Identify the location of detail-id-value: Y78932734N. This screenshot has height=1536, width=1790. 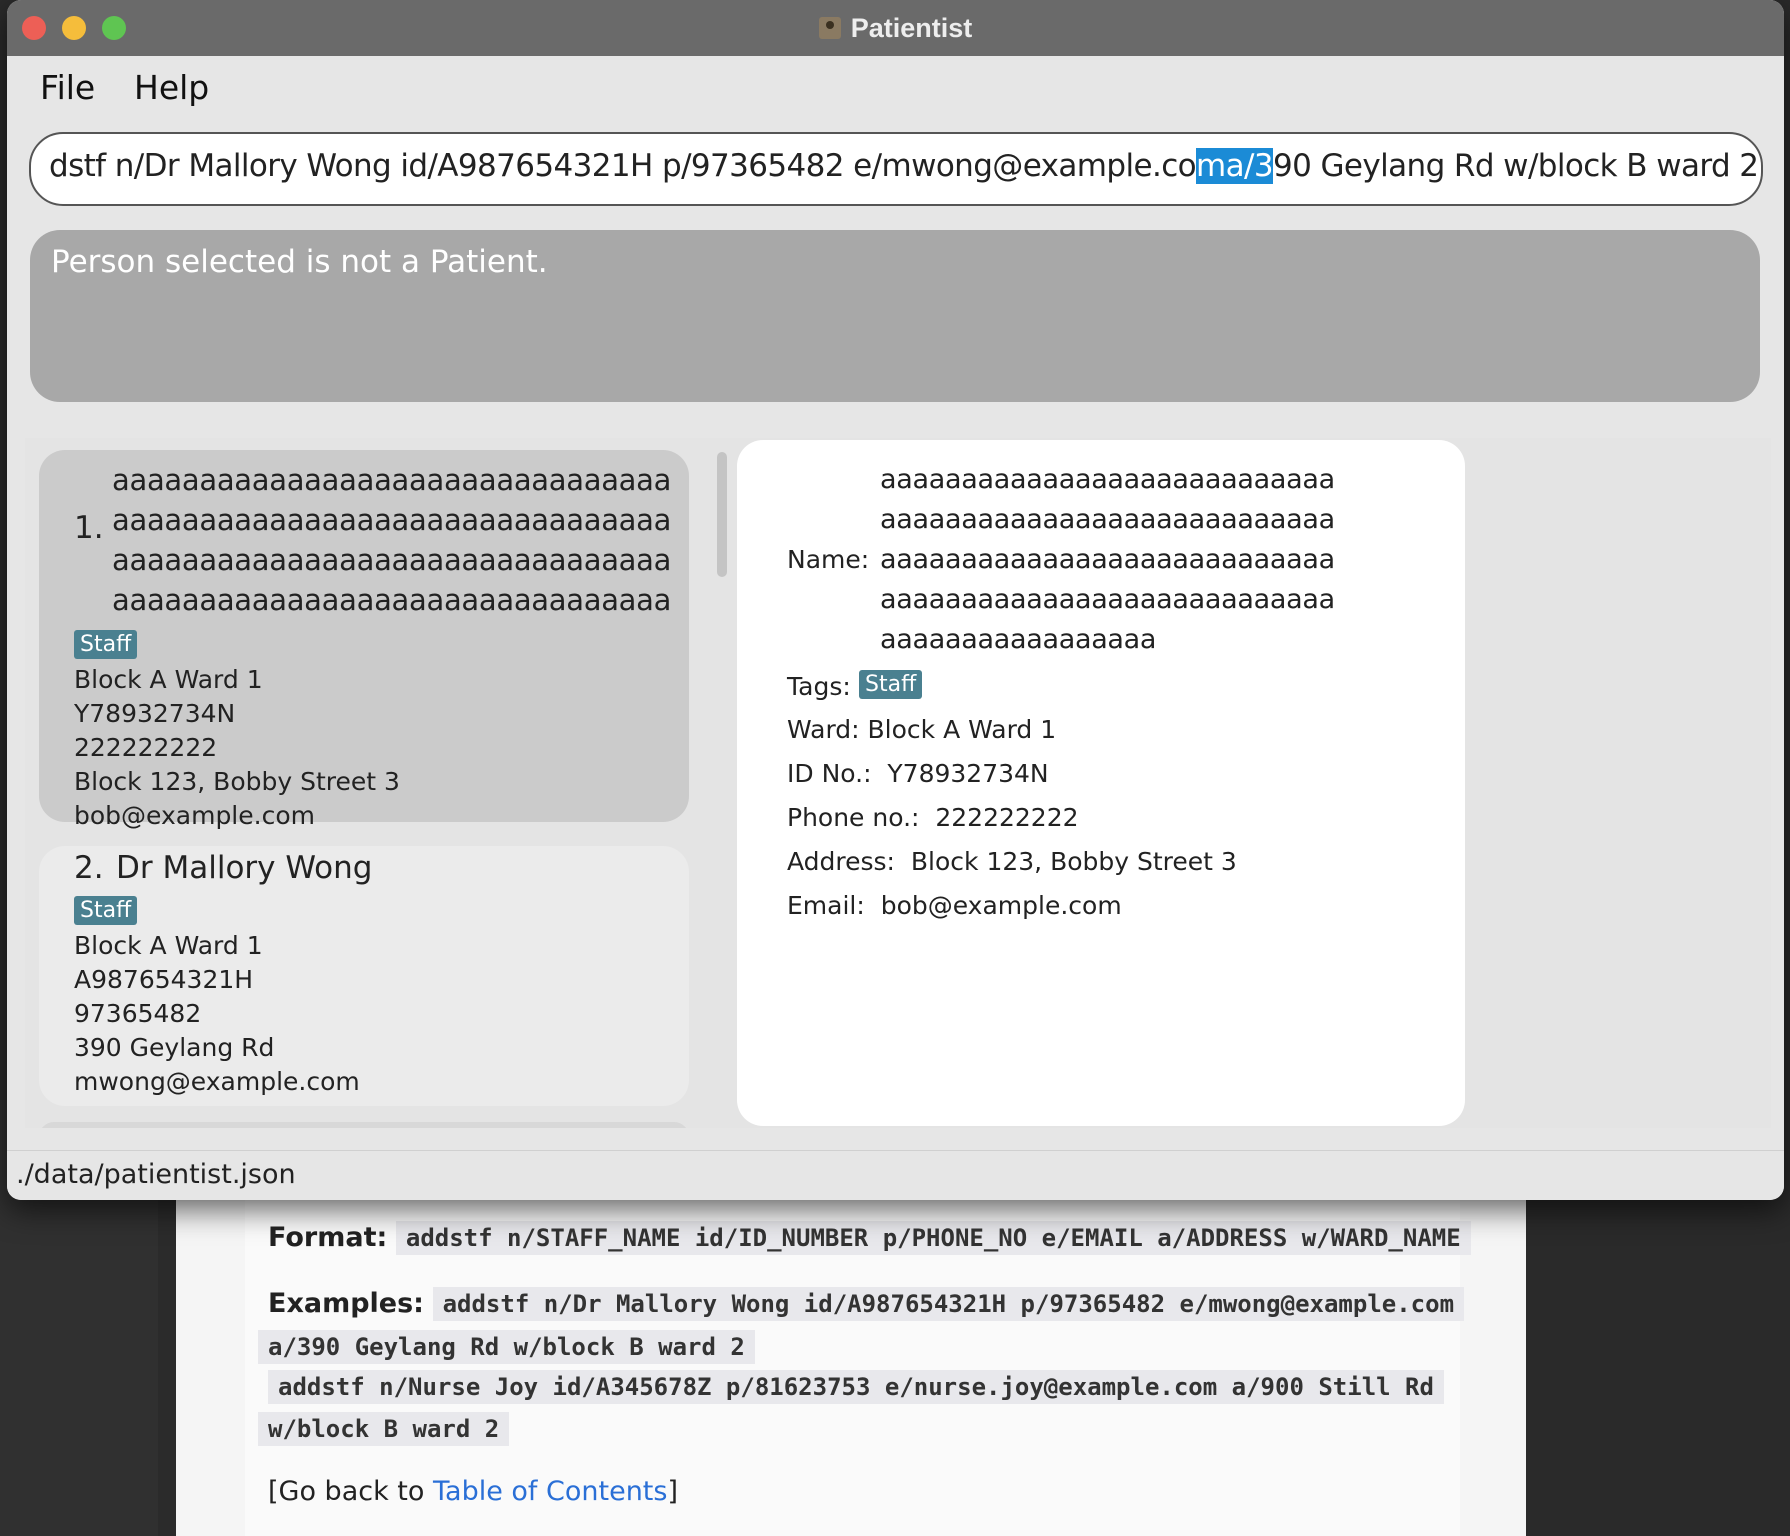
(968, 773).